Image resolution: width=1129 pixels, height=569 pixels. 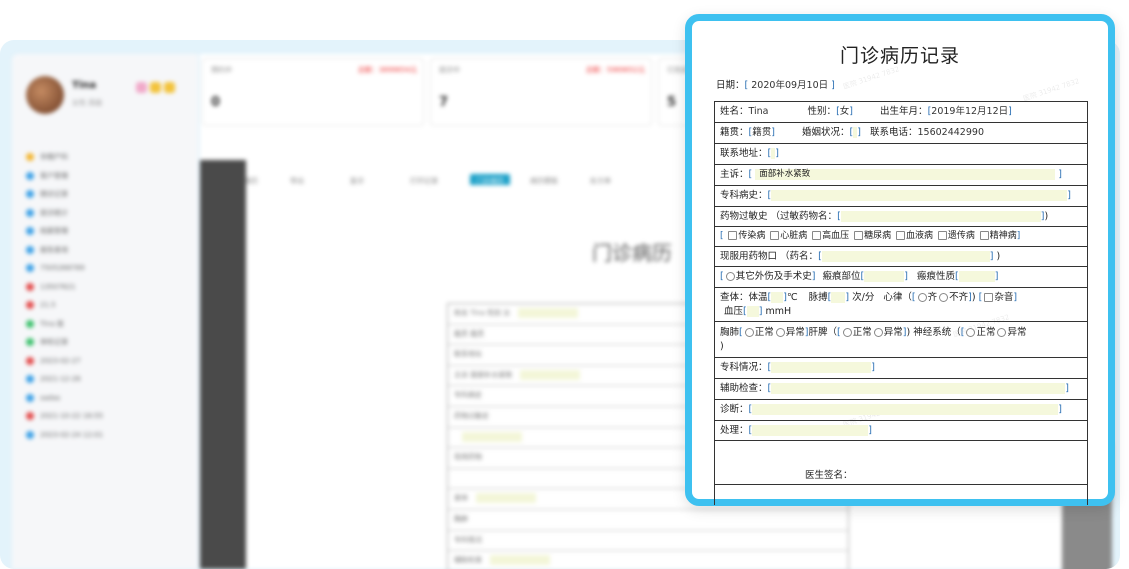 I want to click on sidebar-item: sadas, so click(x=110, y=398).